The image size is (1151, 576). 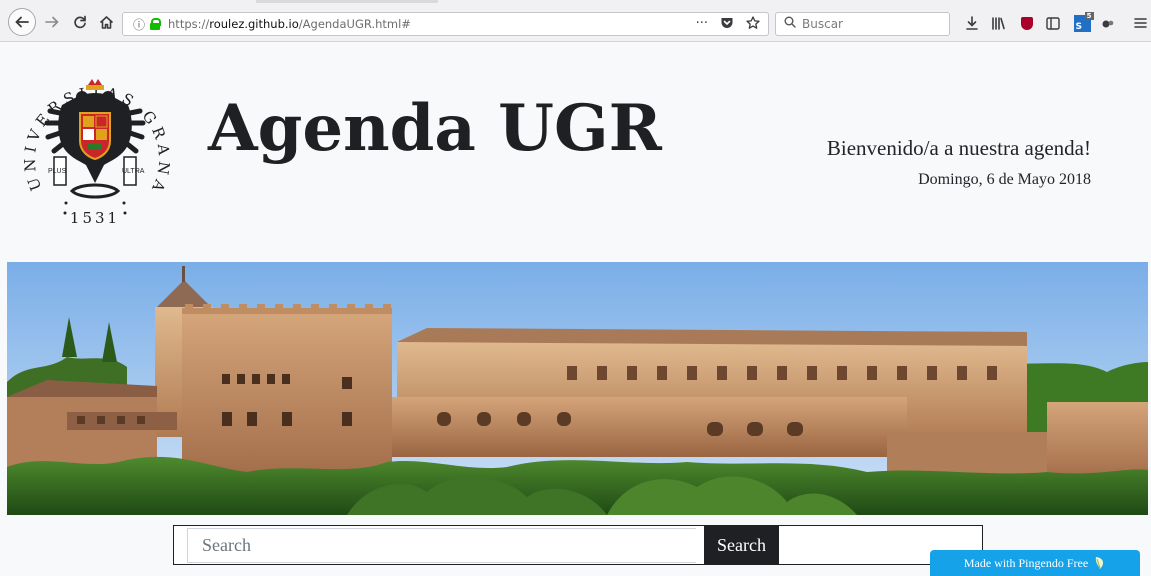 I want to click on url-scheme: https://, so click(x=189, y=24).